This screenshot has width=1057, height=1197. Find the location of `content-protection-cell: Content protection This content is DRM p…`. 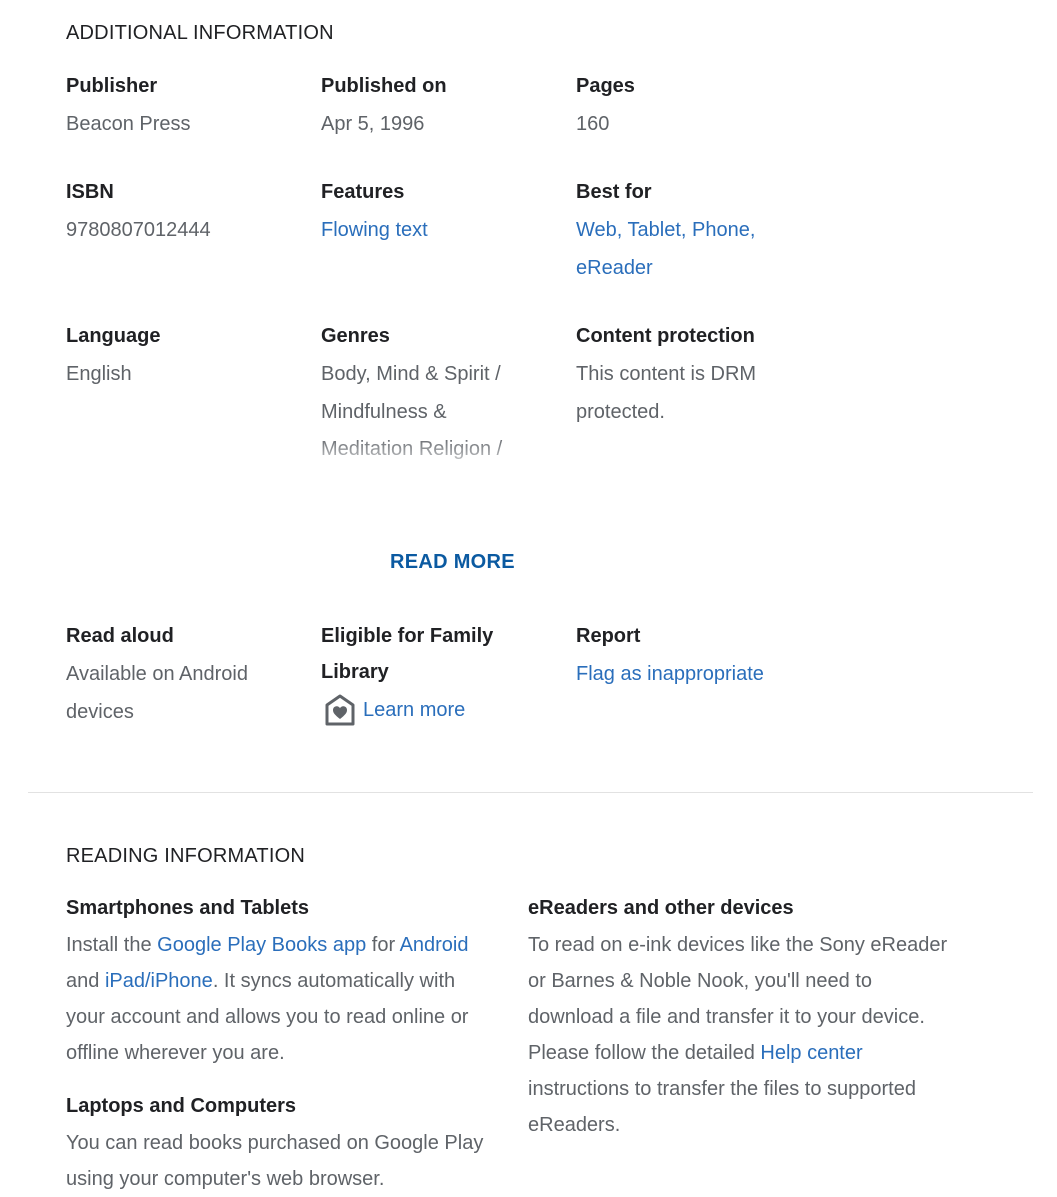

content-protection-cell: Content protection This content is DRM p… is located at coordinates (681, 374).